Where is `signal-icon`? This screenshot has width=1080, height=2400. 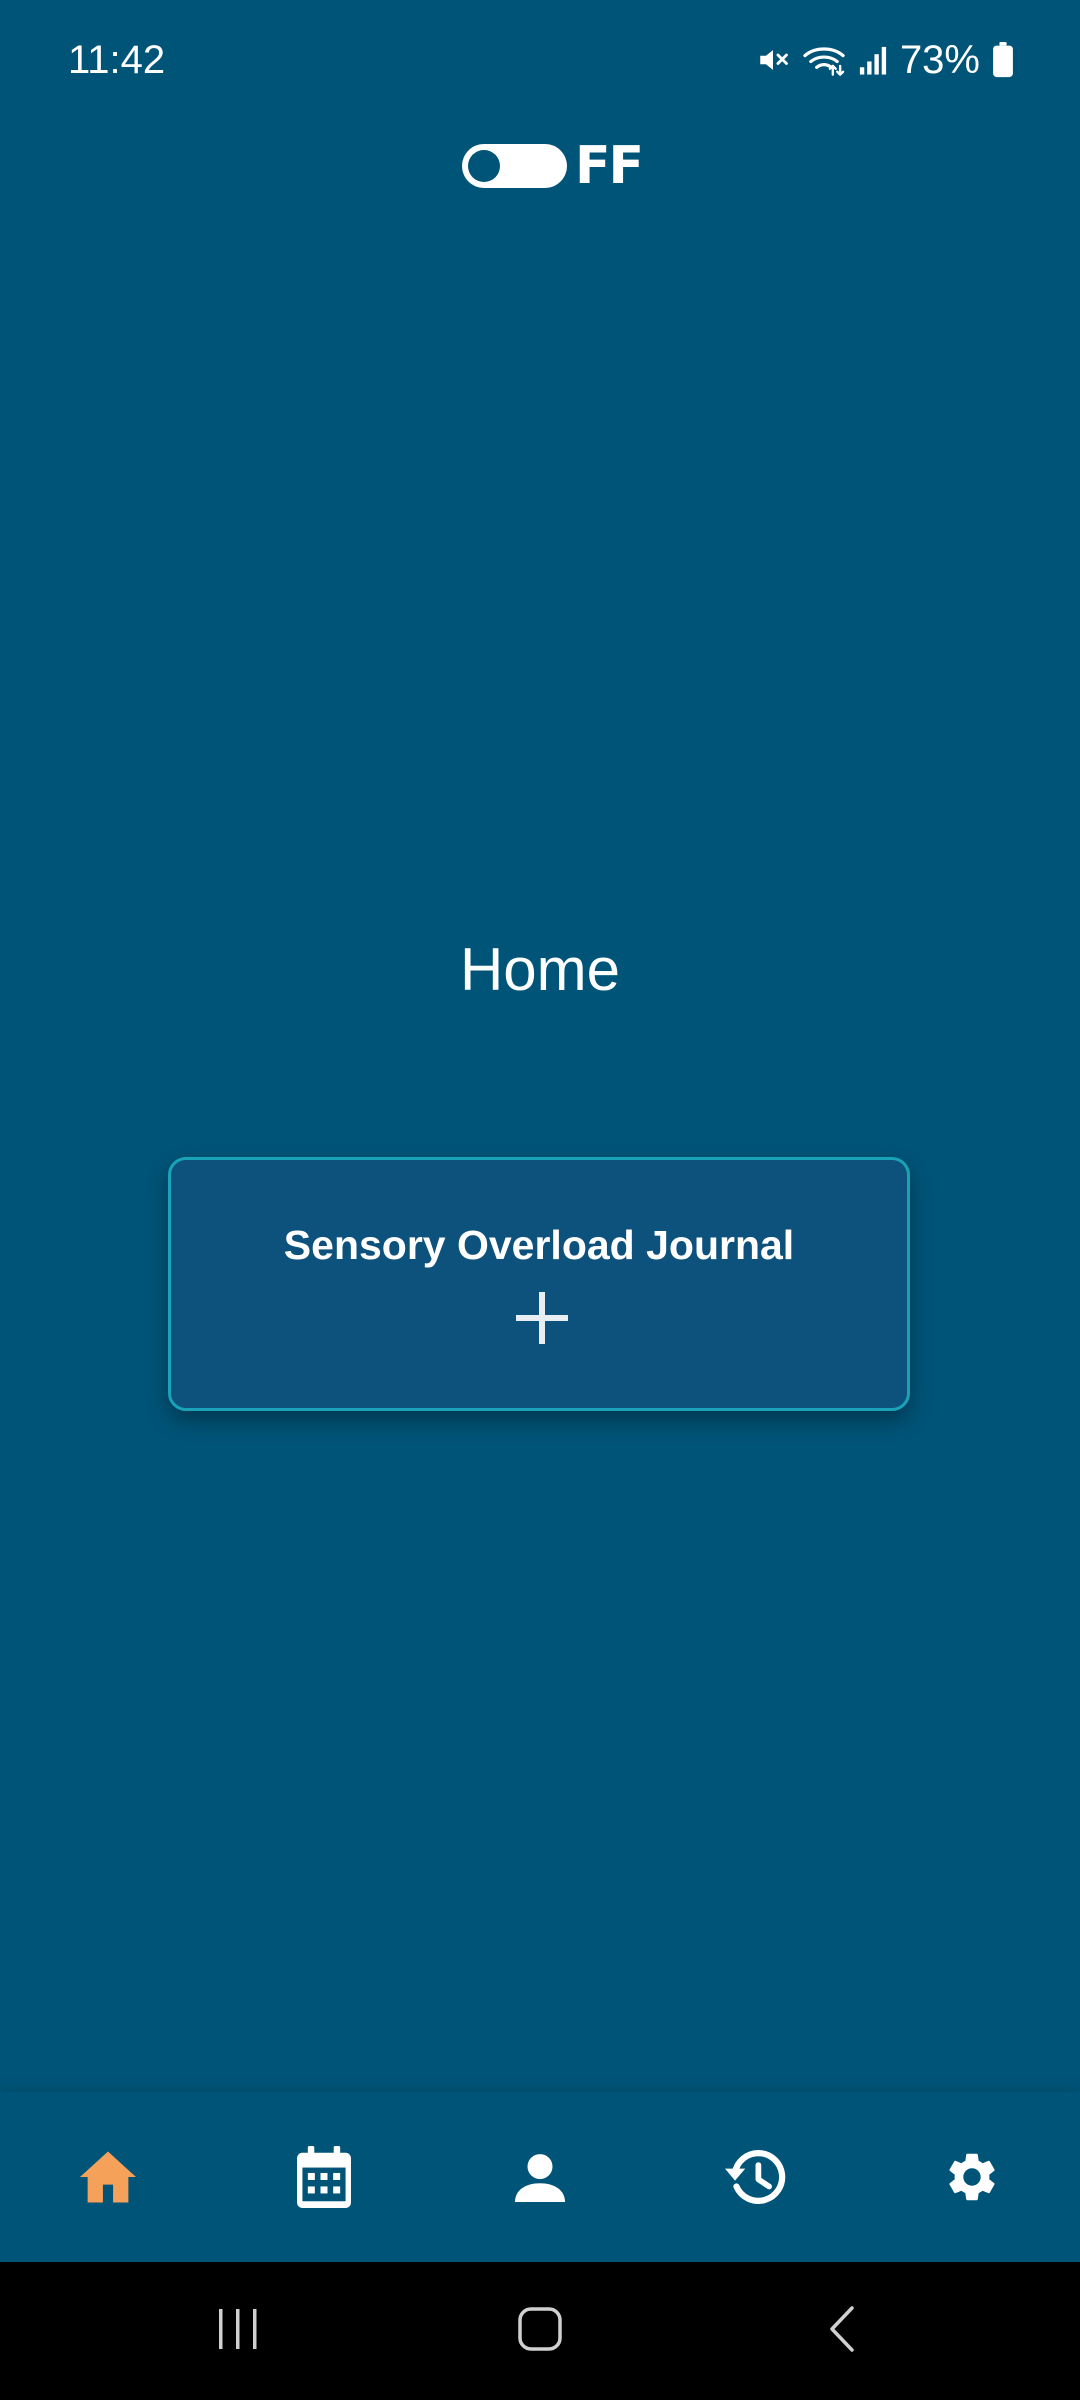
signal-icon is located at coordinates (873, 60).